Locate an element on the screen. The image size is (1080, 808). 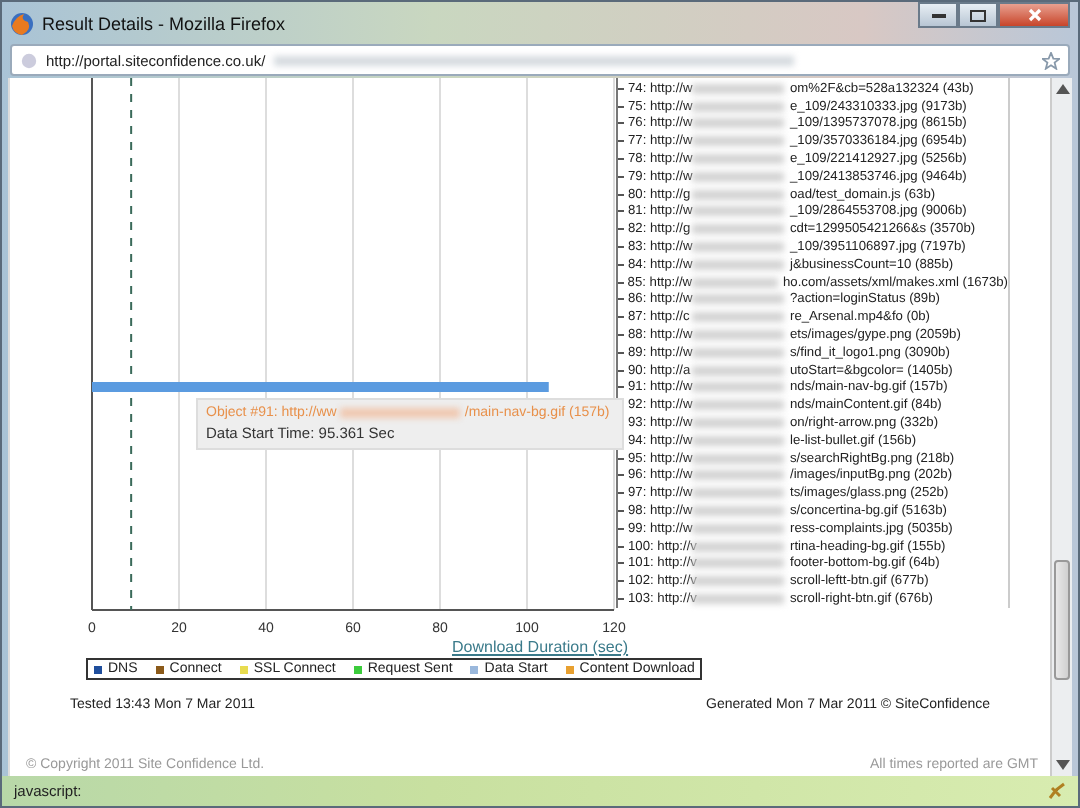
axis-title: Download Duration (sec) is located at coordinates (541, 648).